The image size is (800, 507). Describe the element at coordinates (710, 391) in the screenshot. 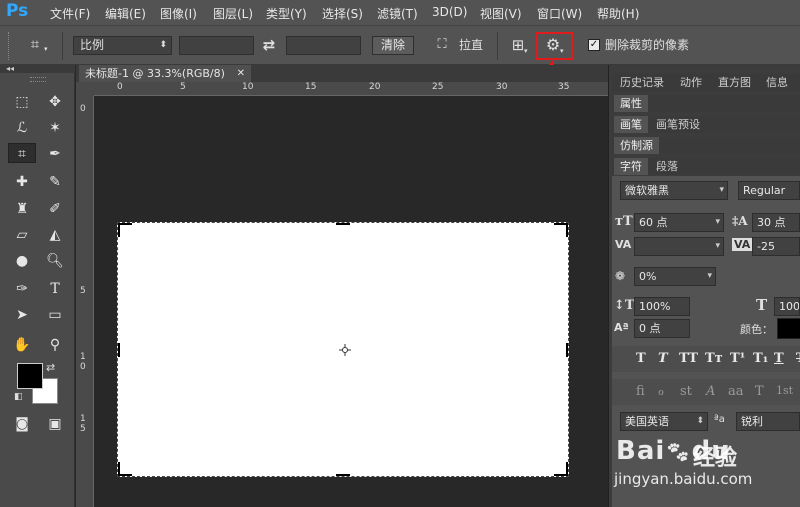

I see `swash-icon: A` at that location.